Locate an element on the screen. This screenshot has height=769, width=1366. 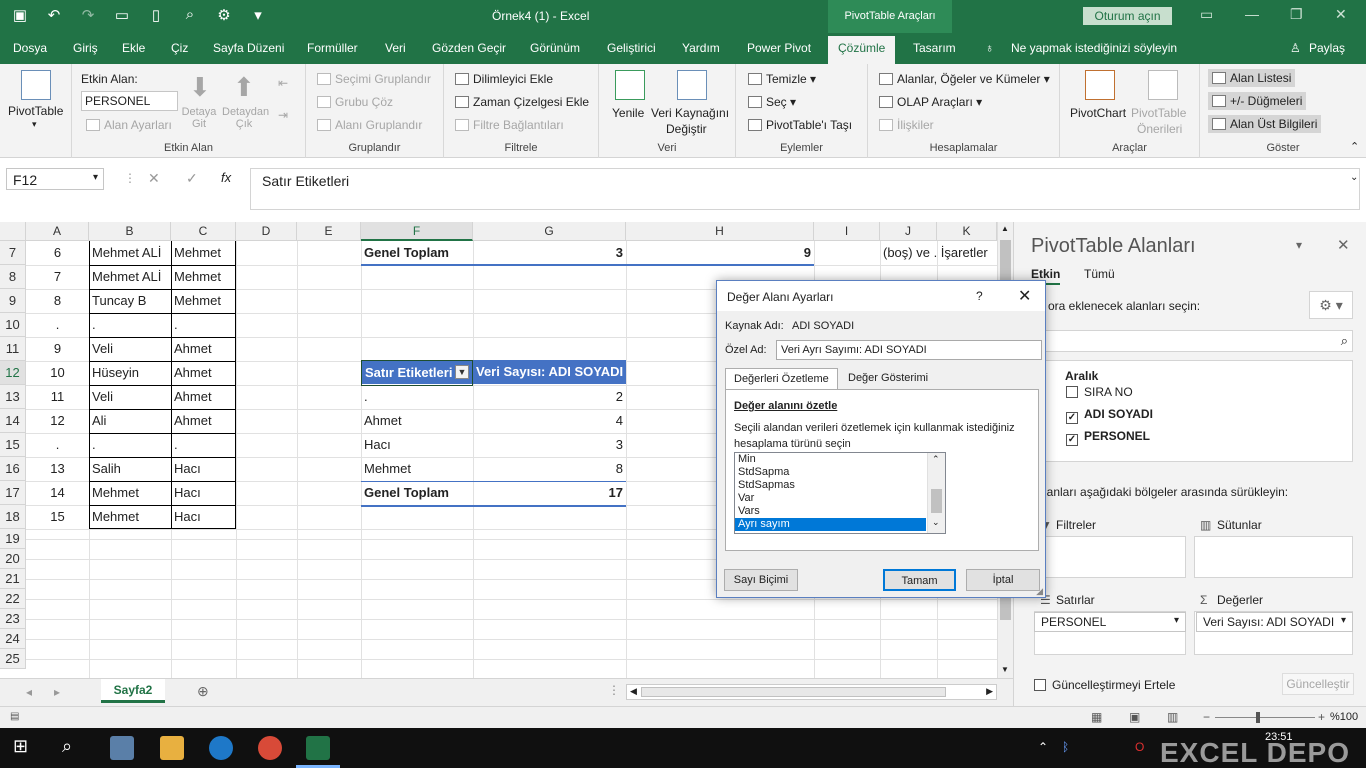
fields-items-sets-button: Alanlar, Öğeler ve Kümeler ▾ is located at coordinates (964, 79).